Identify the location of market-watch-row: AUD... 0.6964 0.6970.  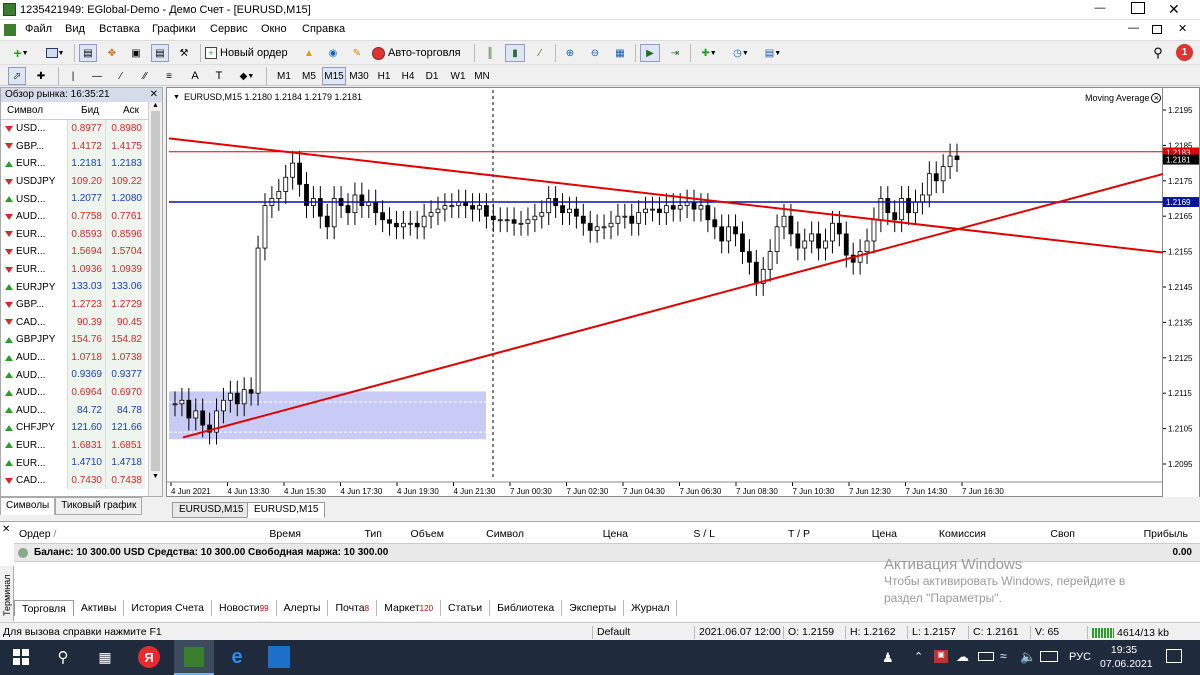
(81, 392).